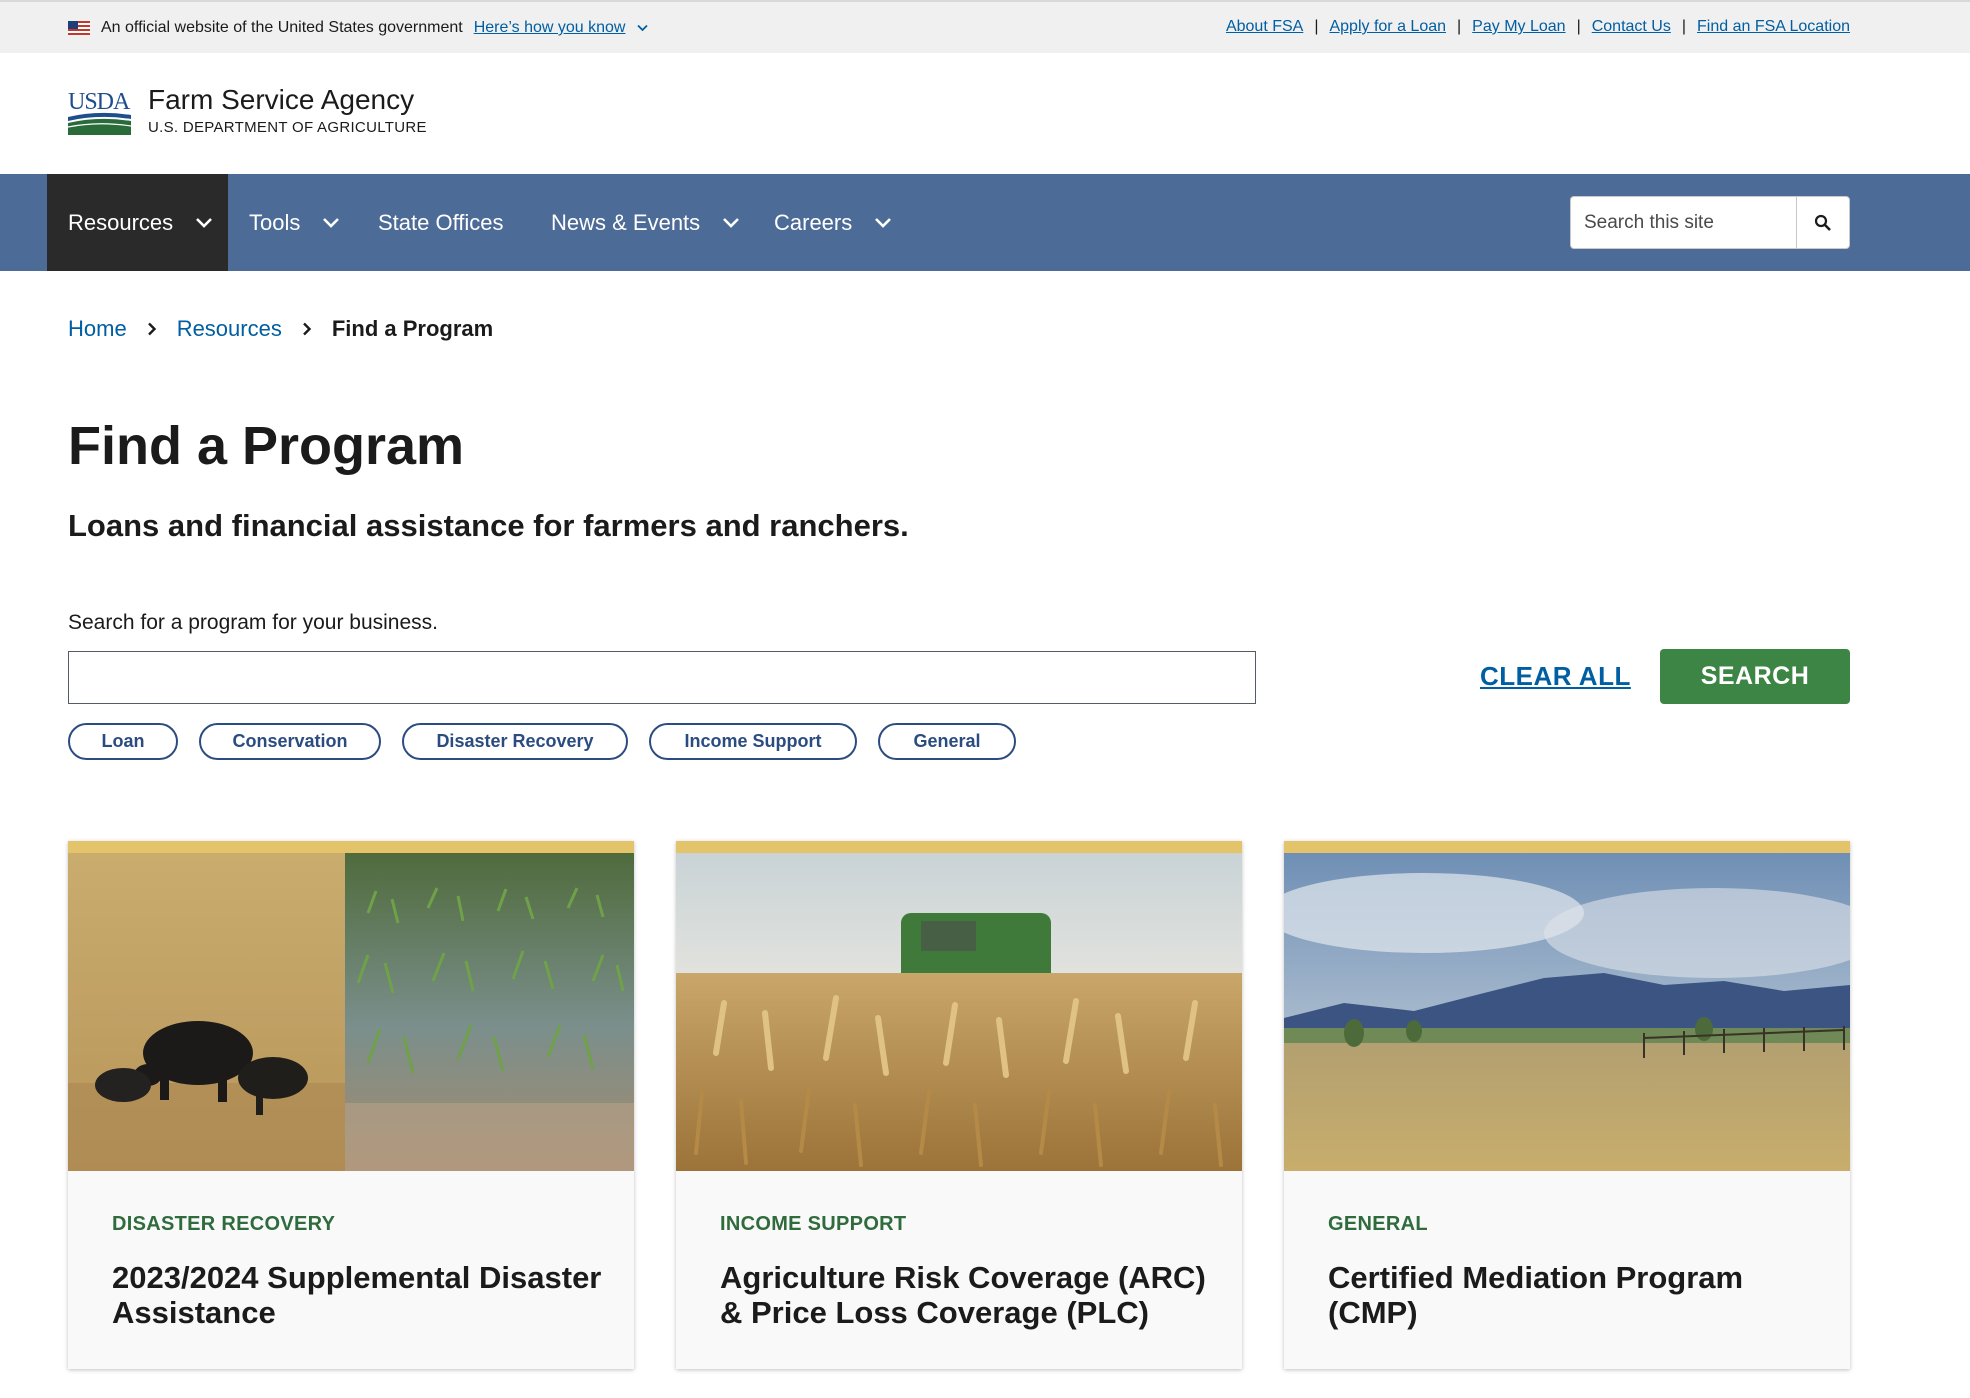  I want to click on nav-item-tools: Tools, so click(294, 222).